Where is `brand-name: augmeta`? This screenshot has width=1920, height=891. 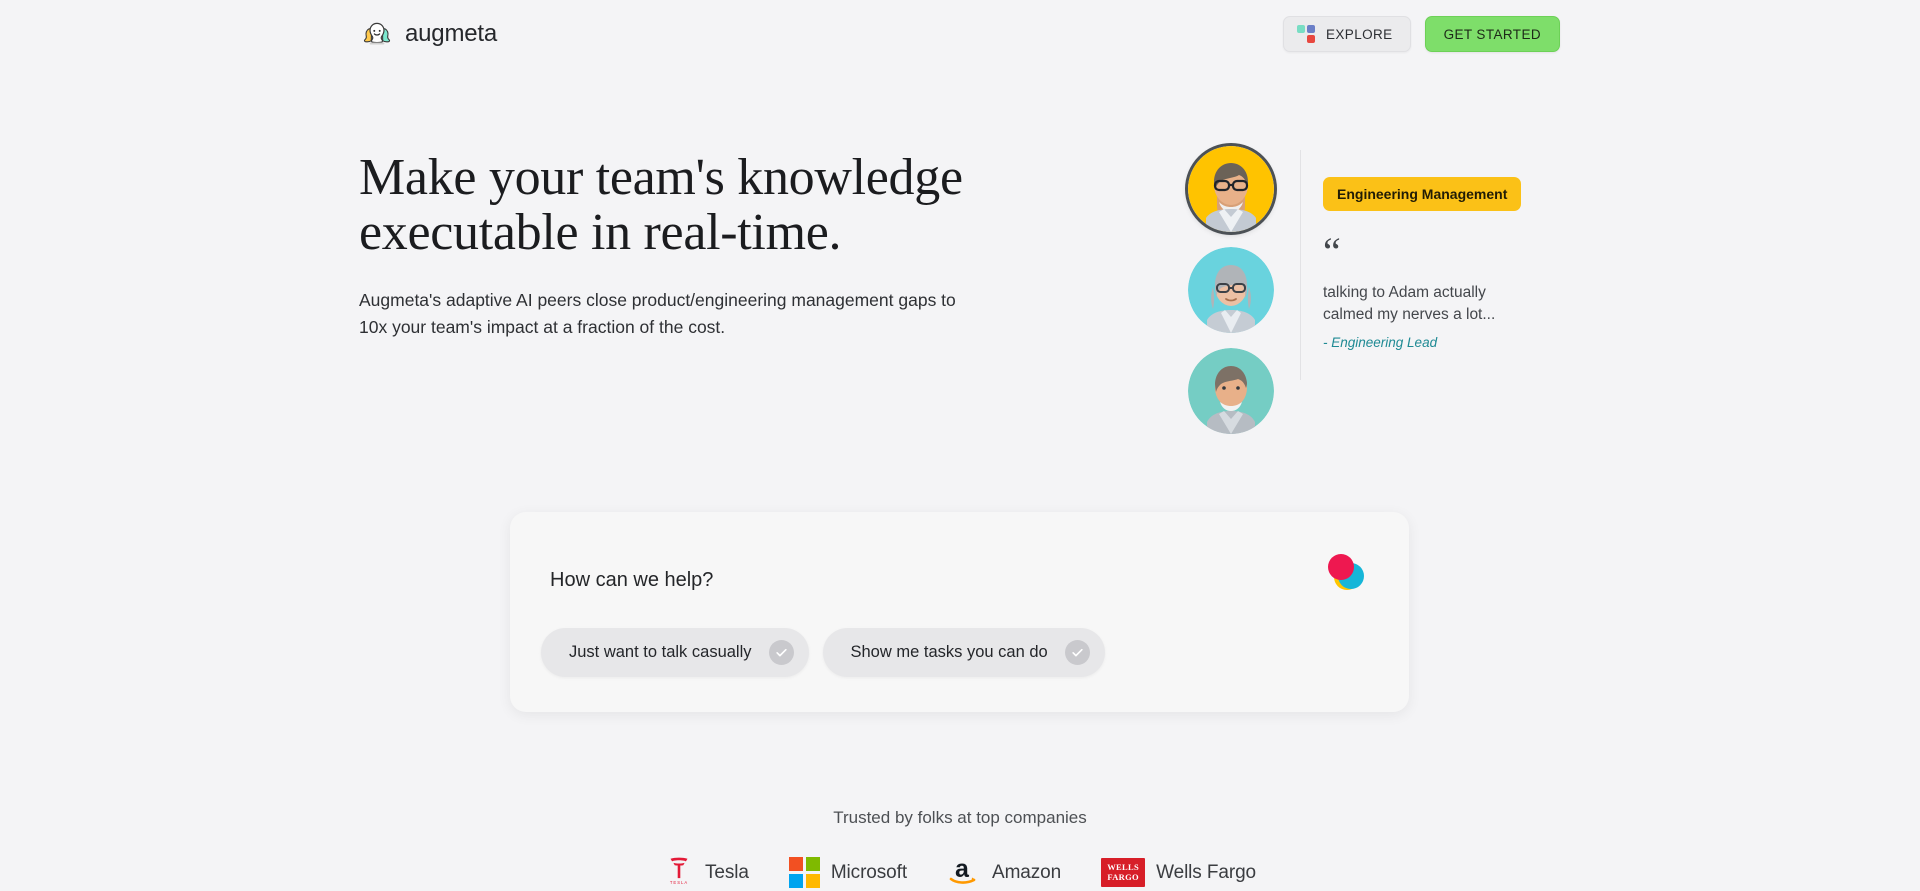
brand-name: augmeta is located at coordinates (451, 33).